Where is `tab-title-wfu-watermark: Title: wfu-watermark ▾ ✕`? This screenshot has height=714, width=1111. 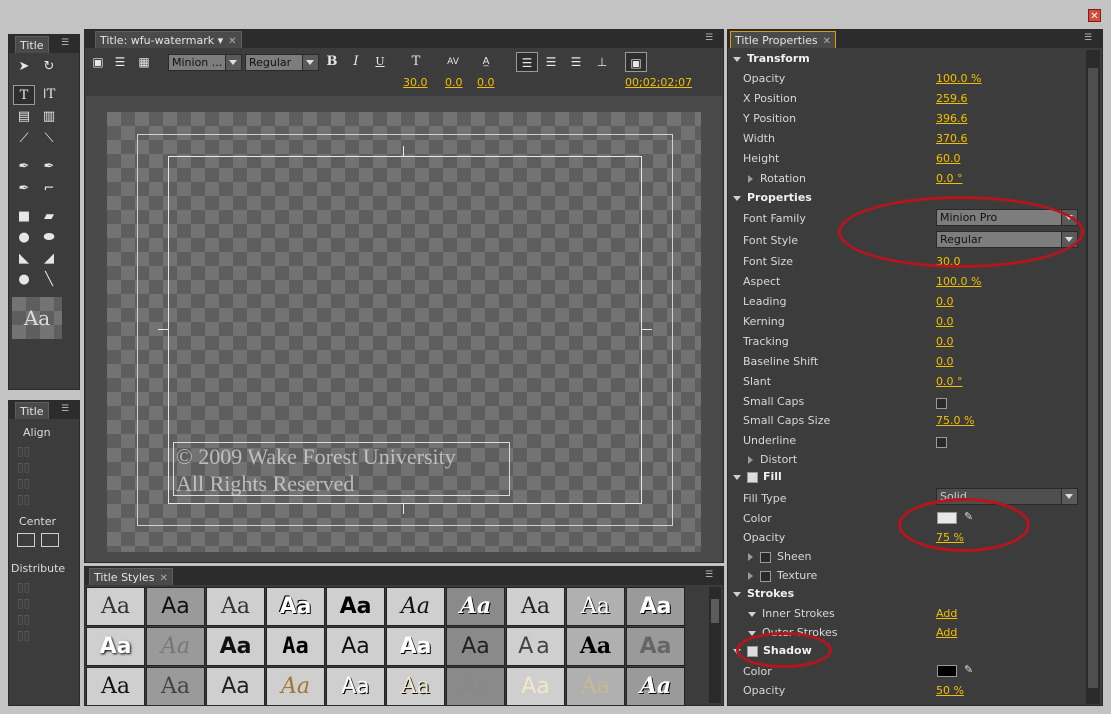
tab-title-wfu-watermark: Title: wfu-watermark ▾ ✕ is located at coordinates (168, 39).